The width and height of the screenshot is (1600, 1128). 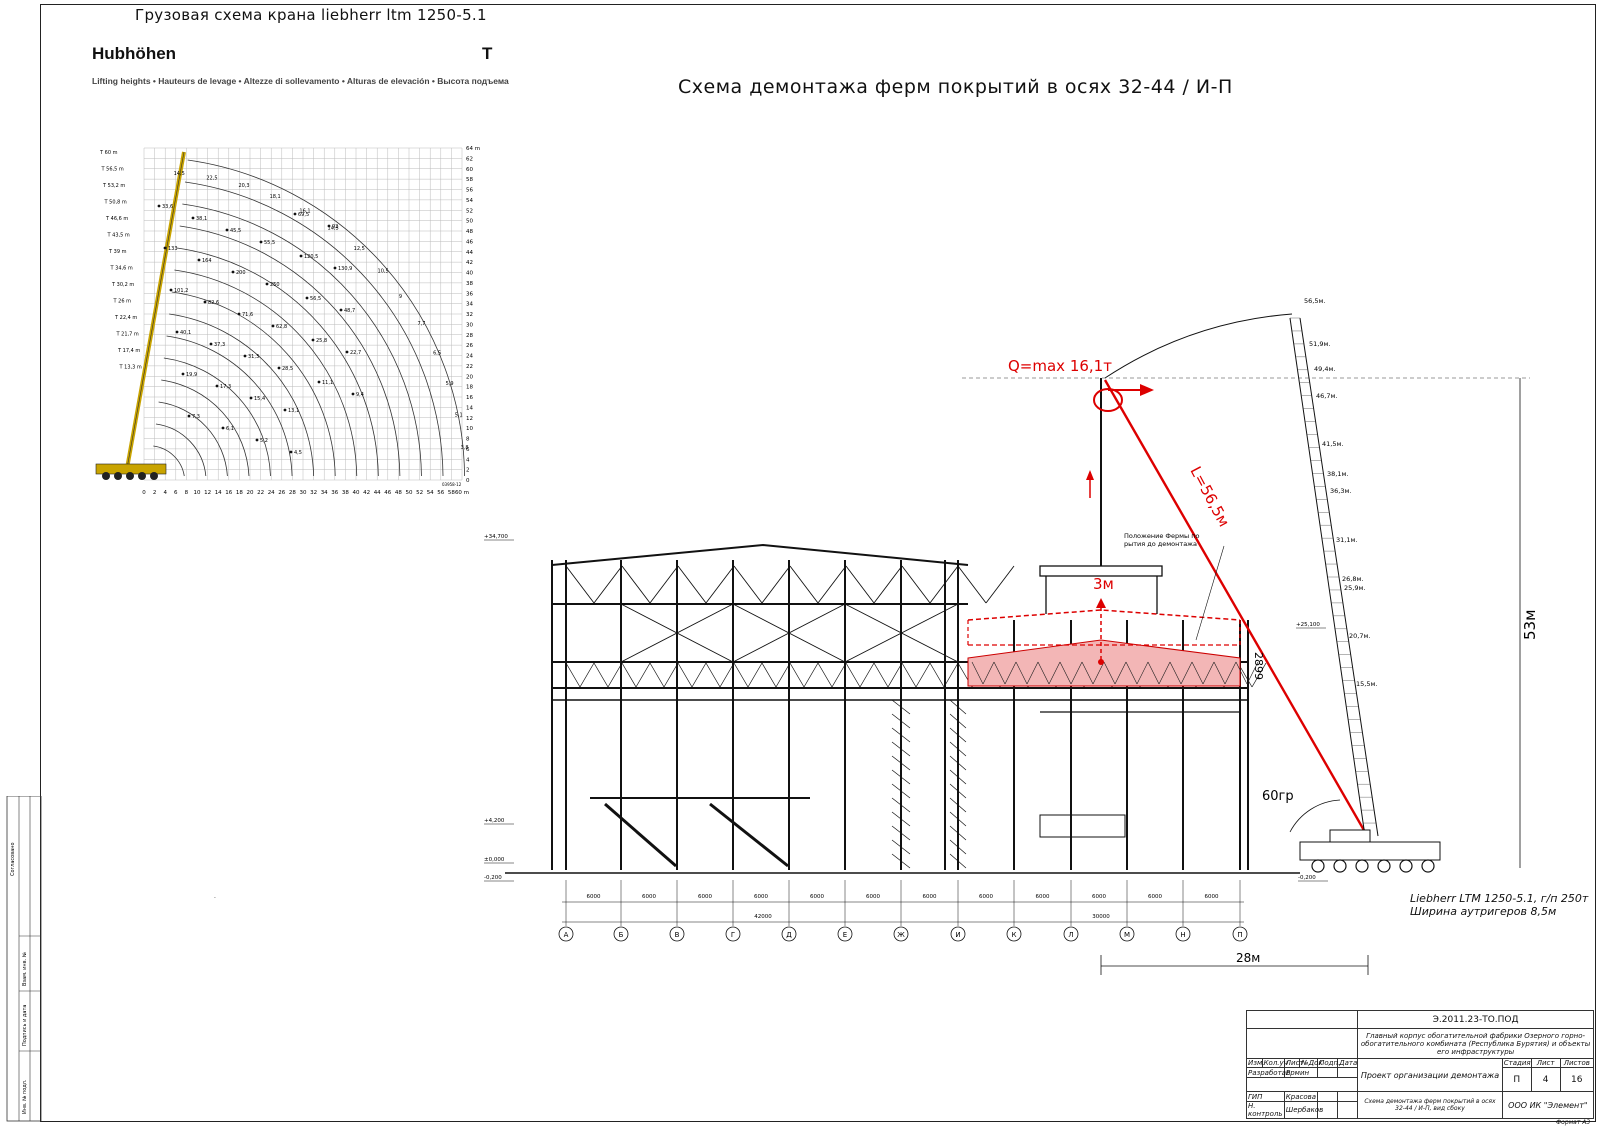 I want to click on point-value: 37,3, so click(x=219, y=345).